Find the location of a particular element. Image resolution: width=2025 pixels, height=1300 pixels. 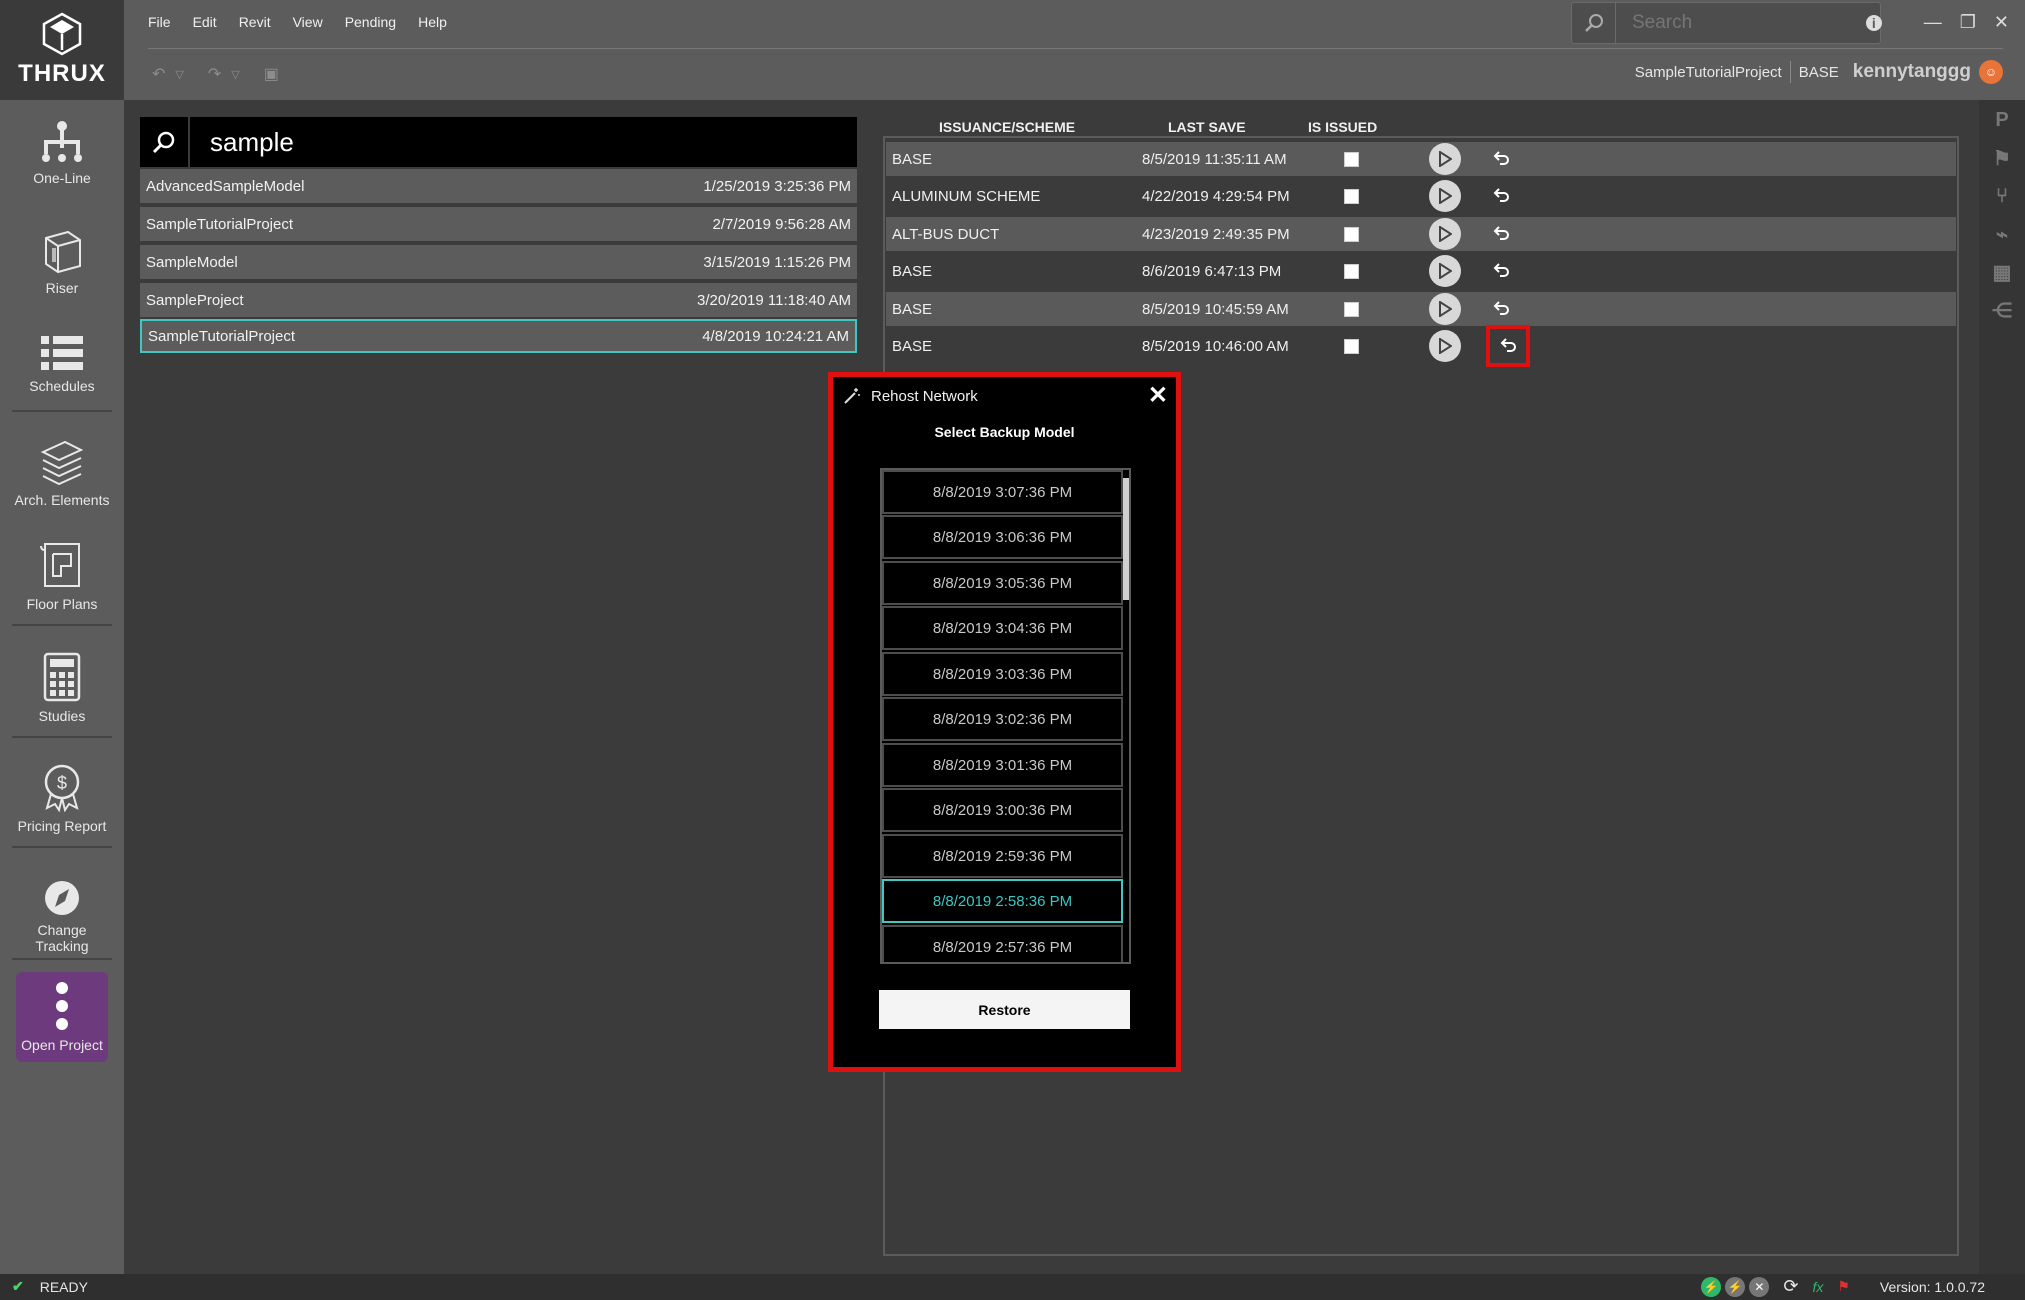

no-signal-icon: ⌁ is located at coordinates (2002, 234).